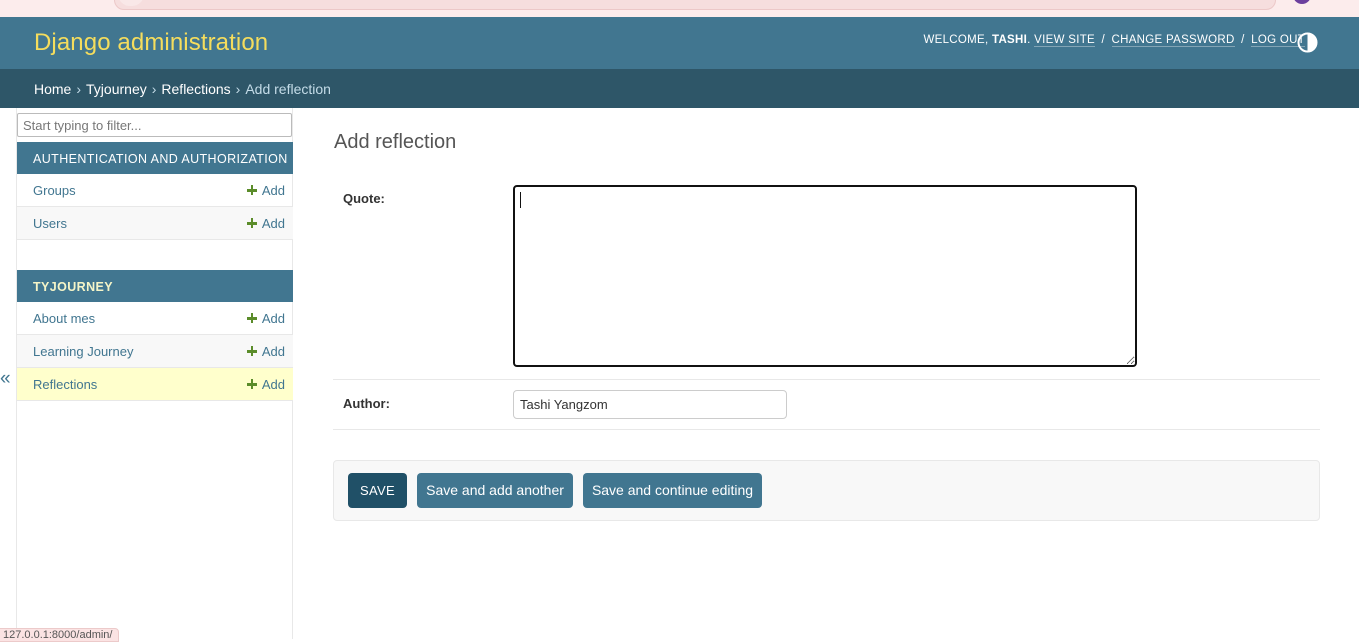 The image size is (1359, 642). Describe the element at coordinates (155, 384) in the screenshot. I see `sidebar-item-reflections: Reflections Add` at that location.